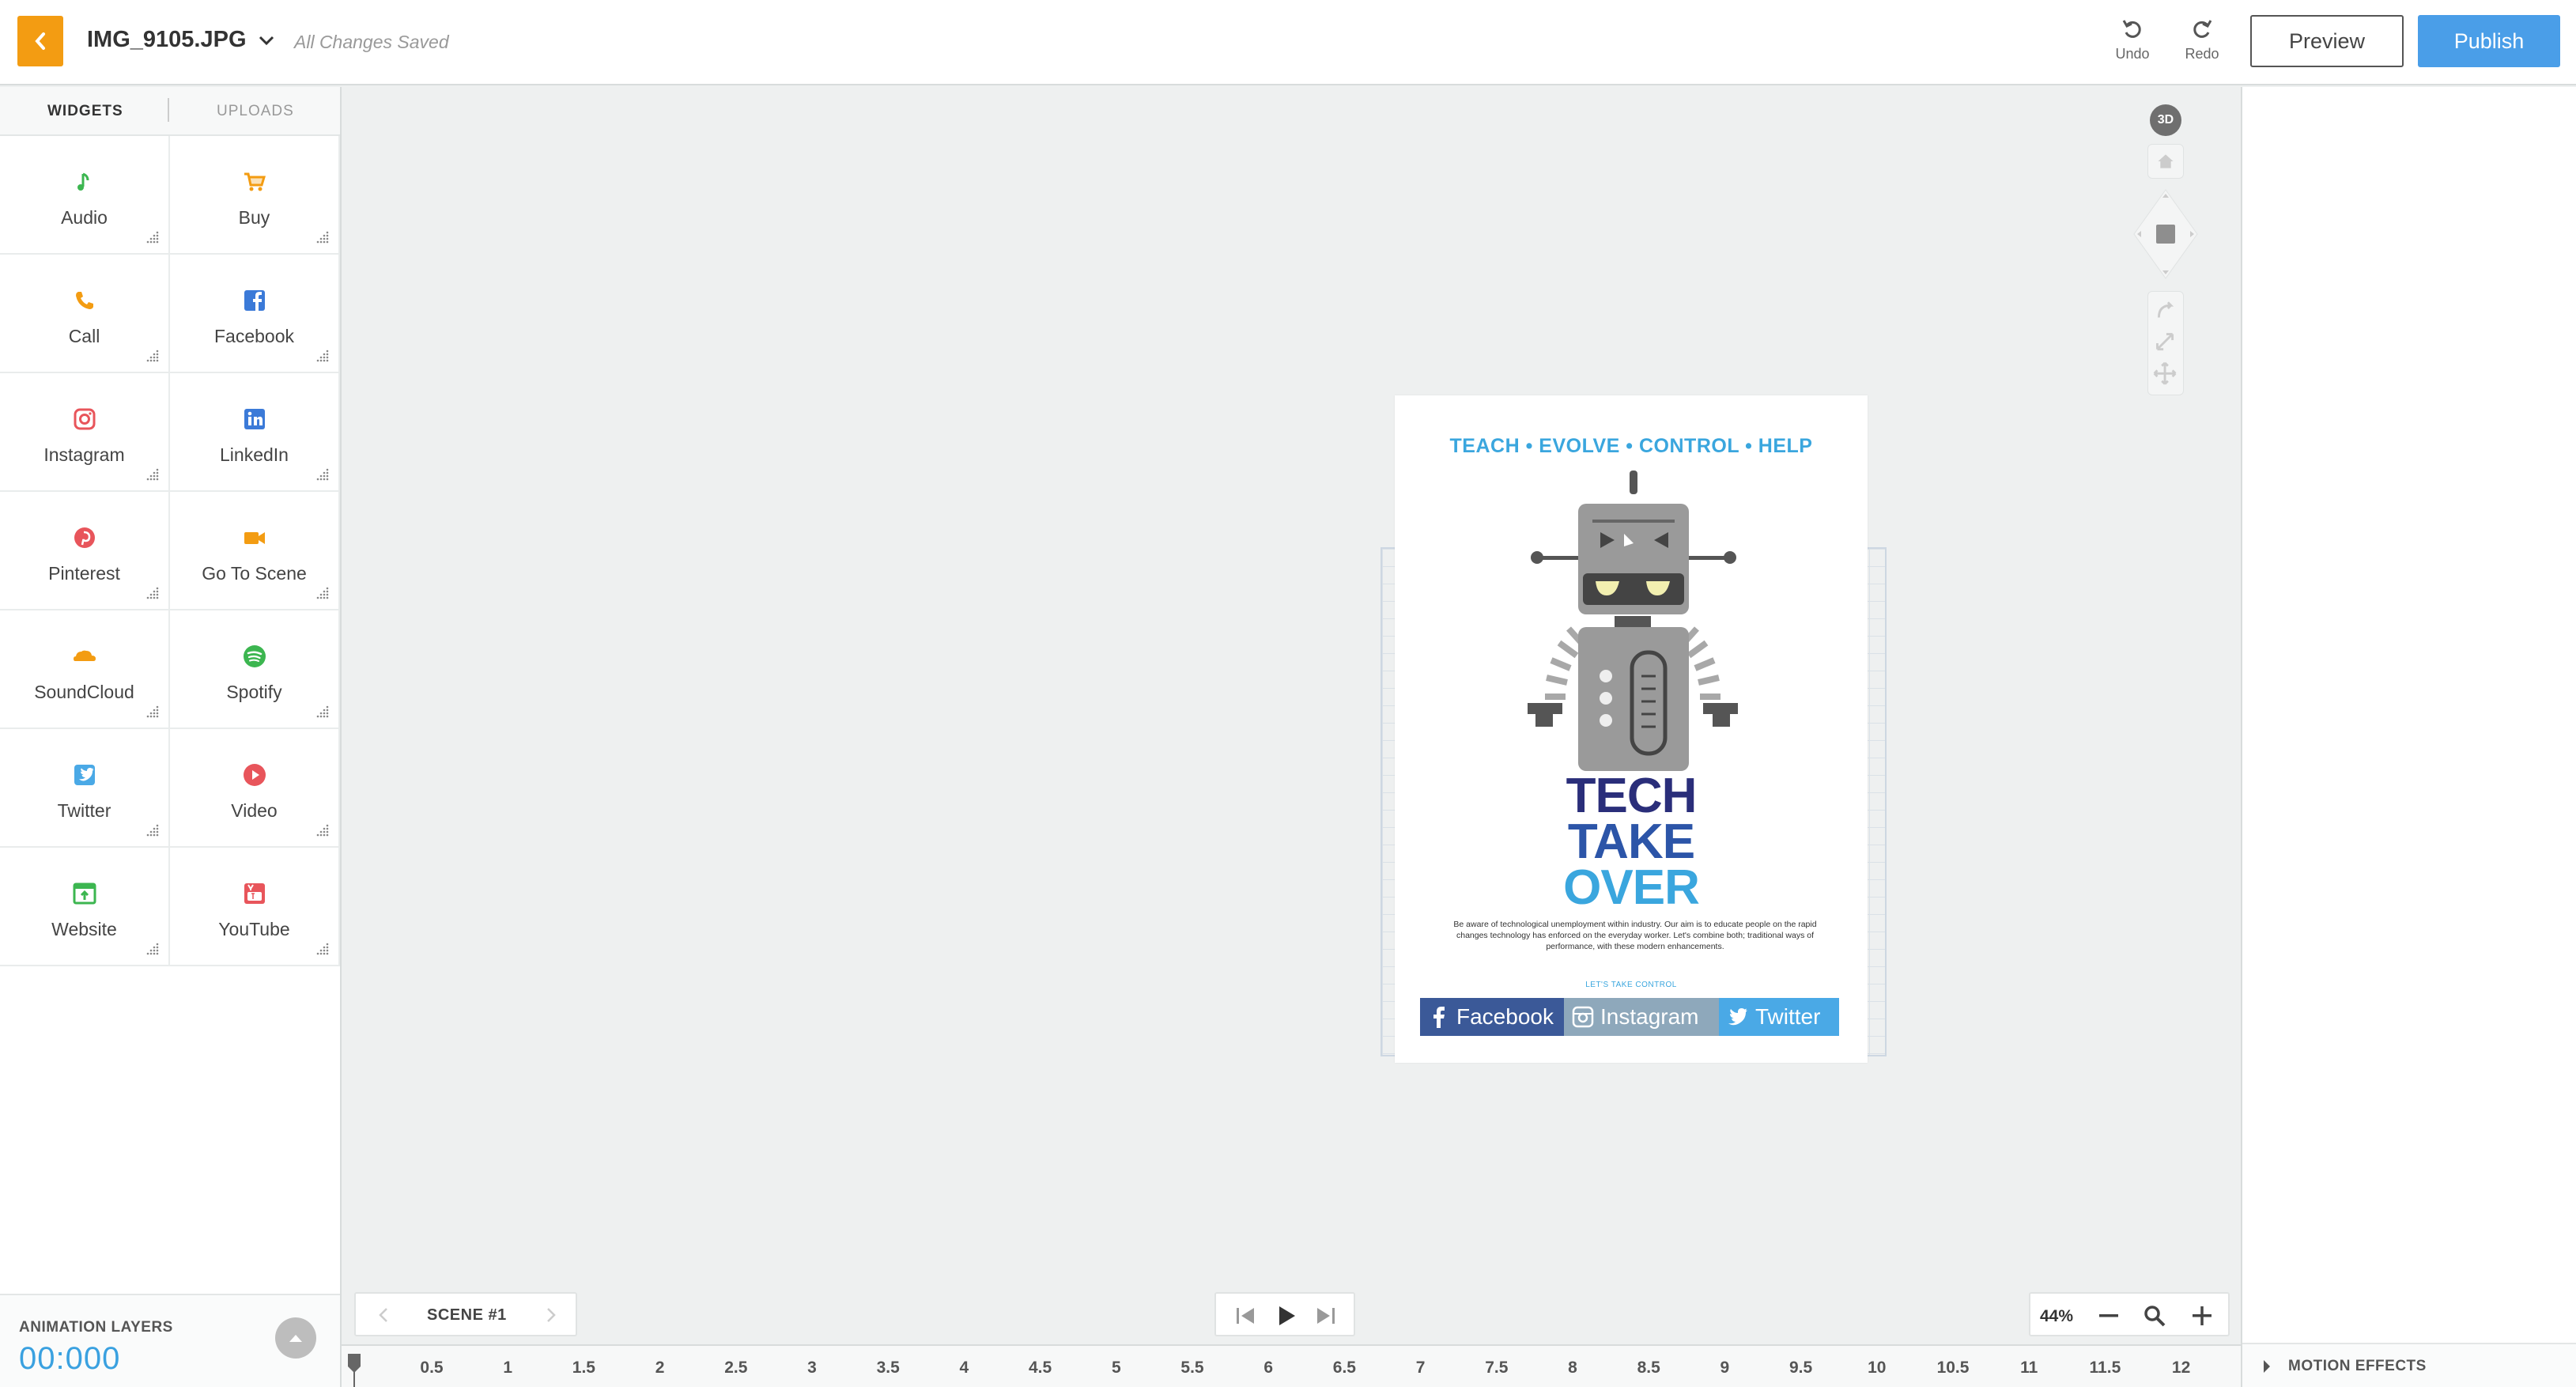 The width and height of the screenshot is (2576, 1387). Describe the element at coordinates (467, 1315) in the screenshot. I see `scene-label: SCENE #1` at that location.